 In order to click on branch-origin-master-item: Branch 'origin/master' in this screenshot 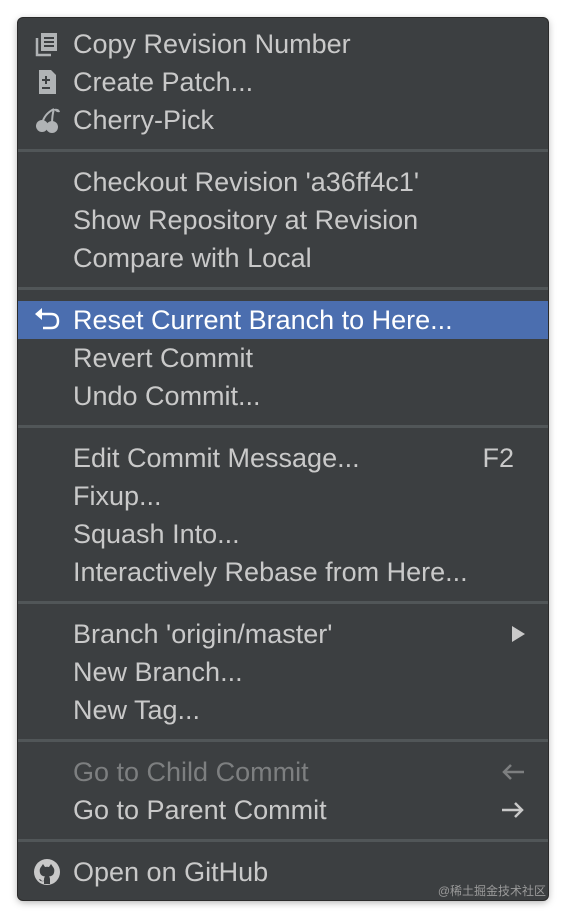, I will do `click(283, 634)`.